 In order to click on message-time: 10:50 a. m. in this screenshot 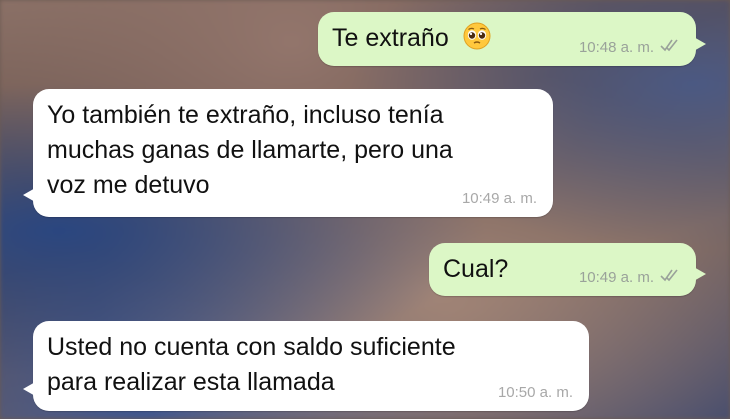, I will do `click(535, 392)`.